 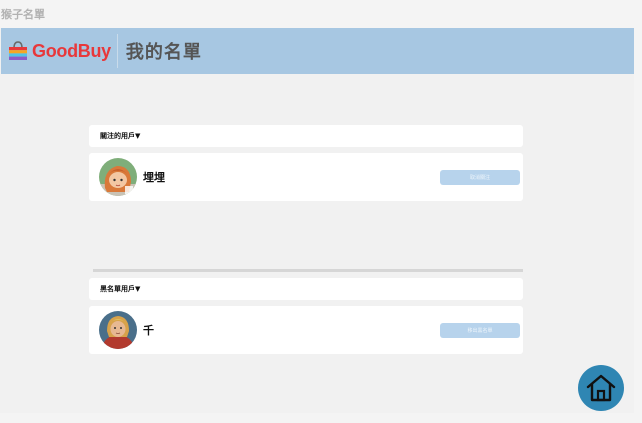 I want to click on user-name: 千, so click(x=148, y=330).